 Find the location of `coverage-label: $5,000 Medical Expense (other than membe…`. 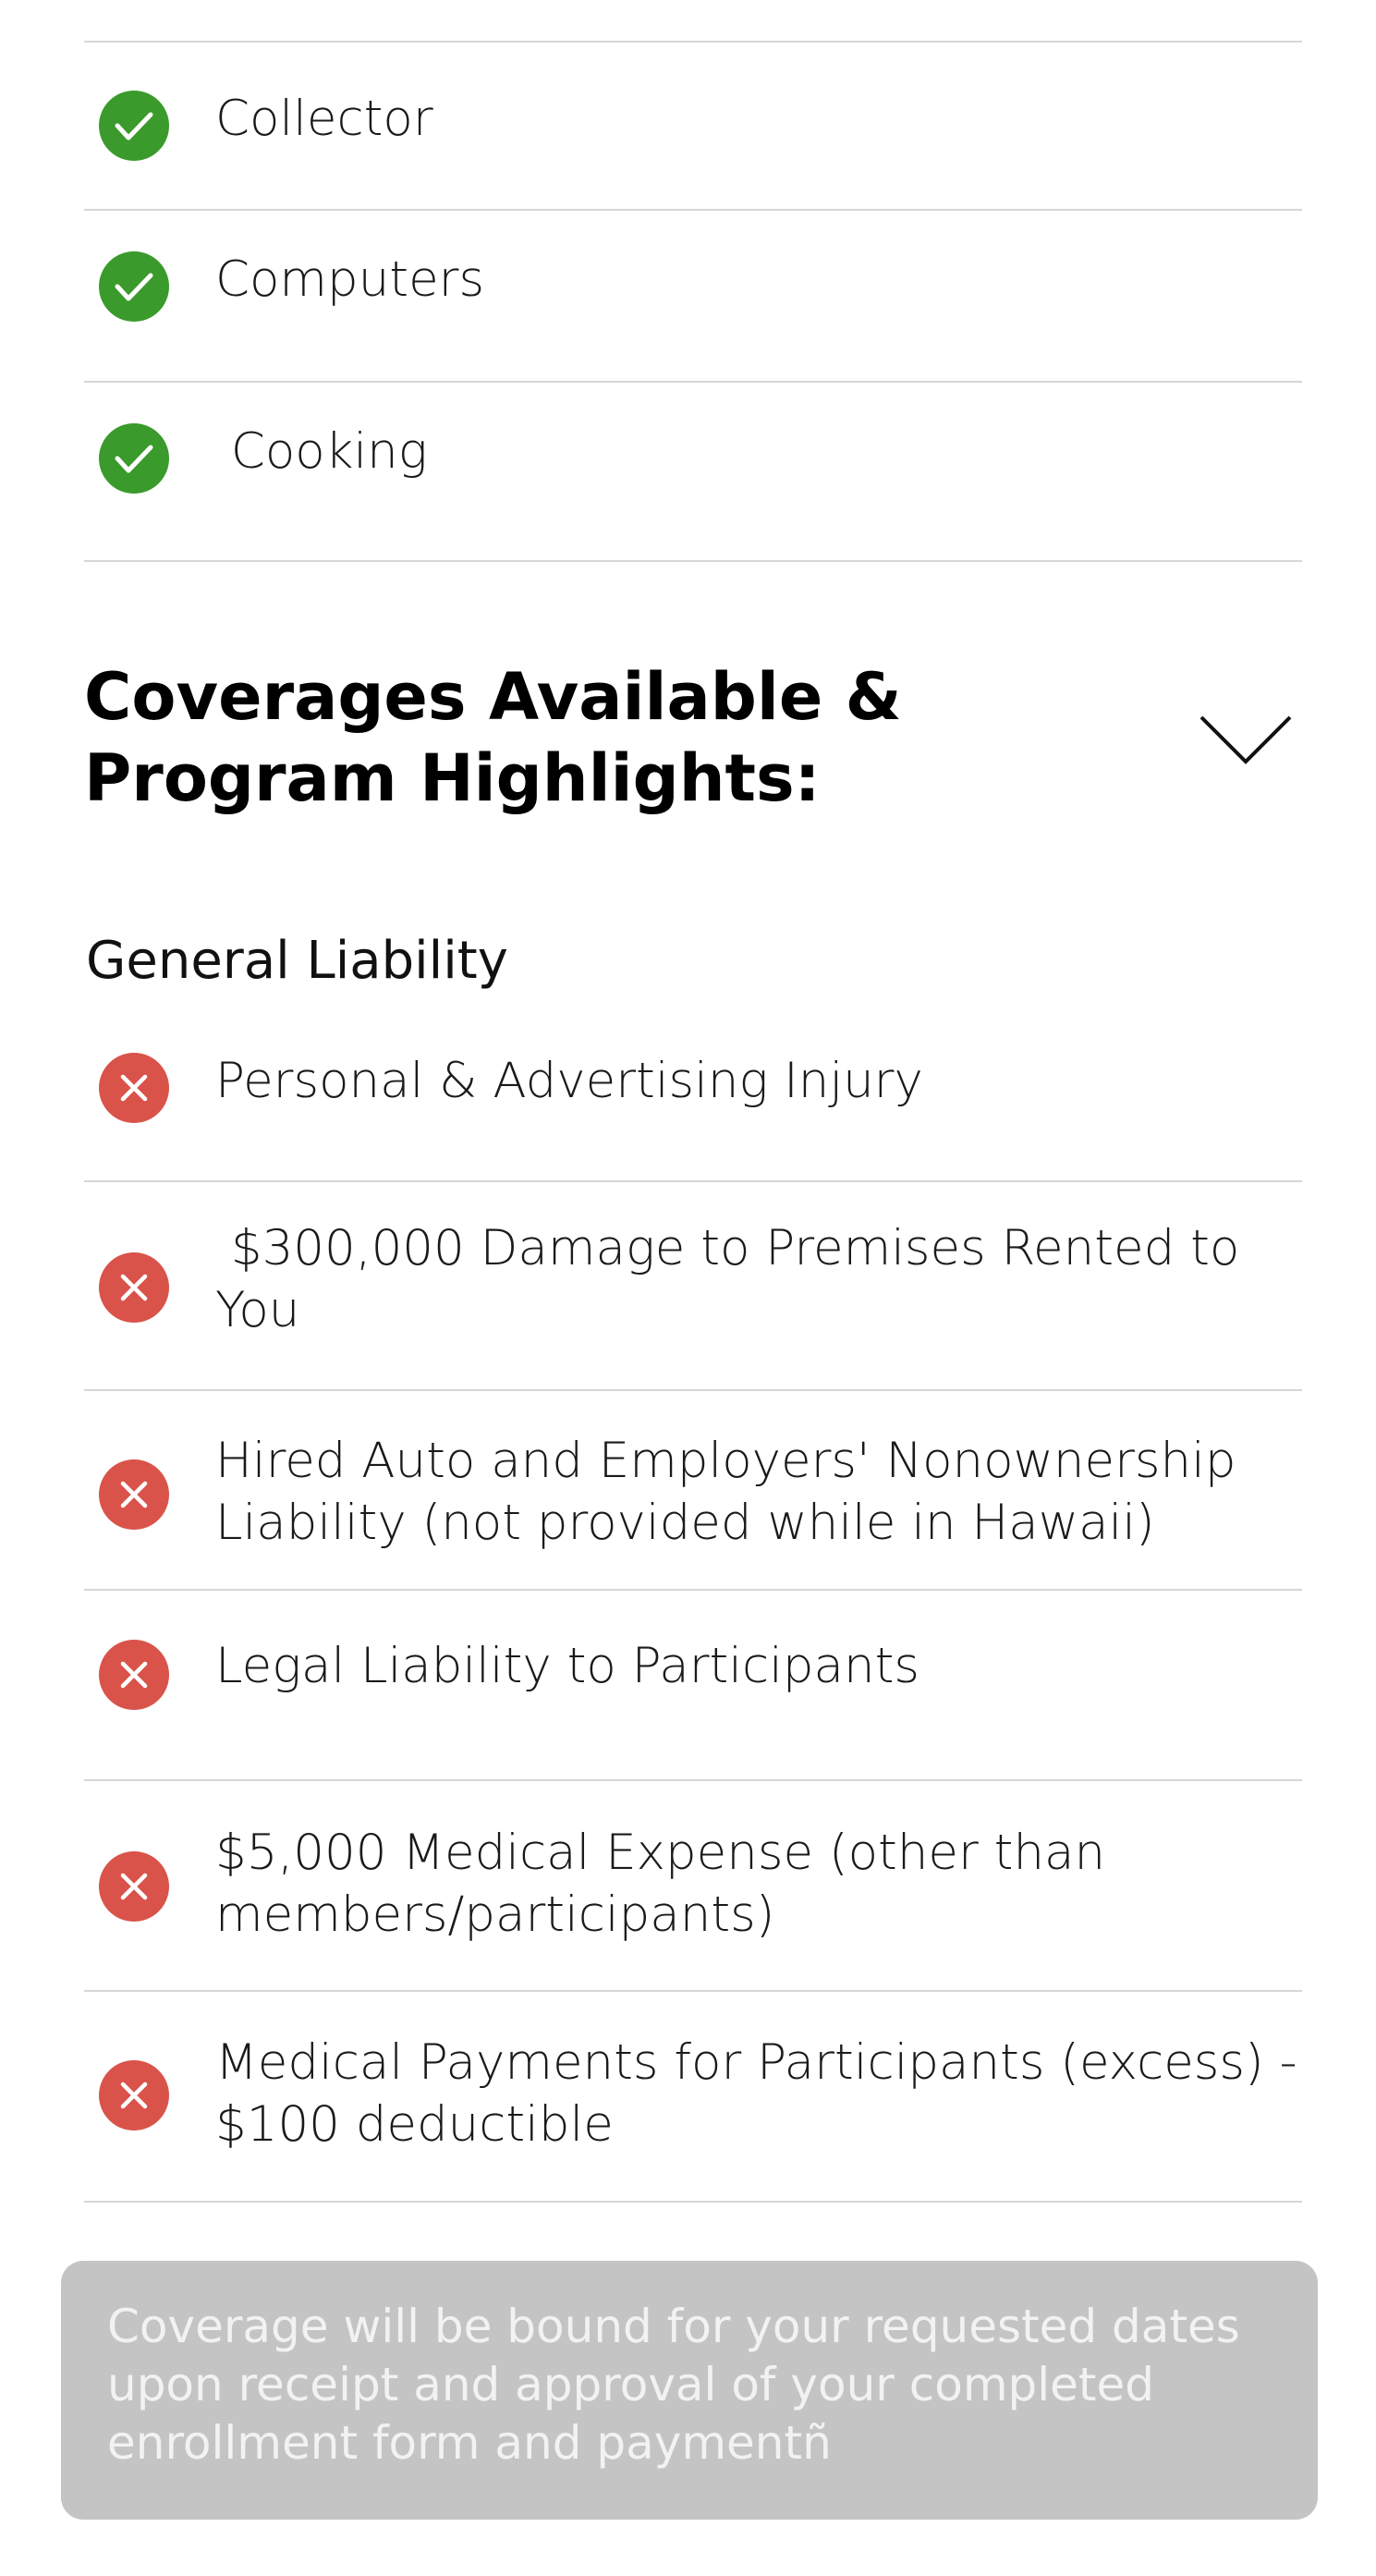

coverage-label: $5,000 Medical Expense (other than membe… is located at coordinates (668, 1884).